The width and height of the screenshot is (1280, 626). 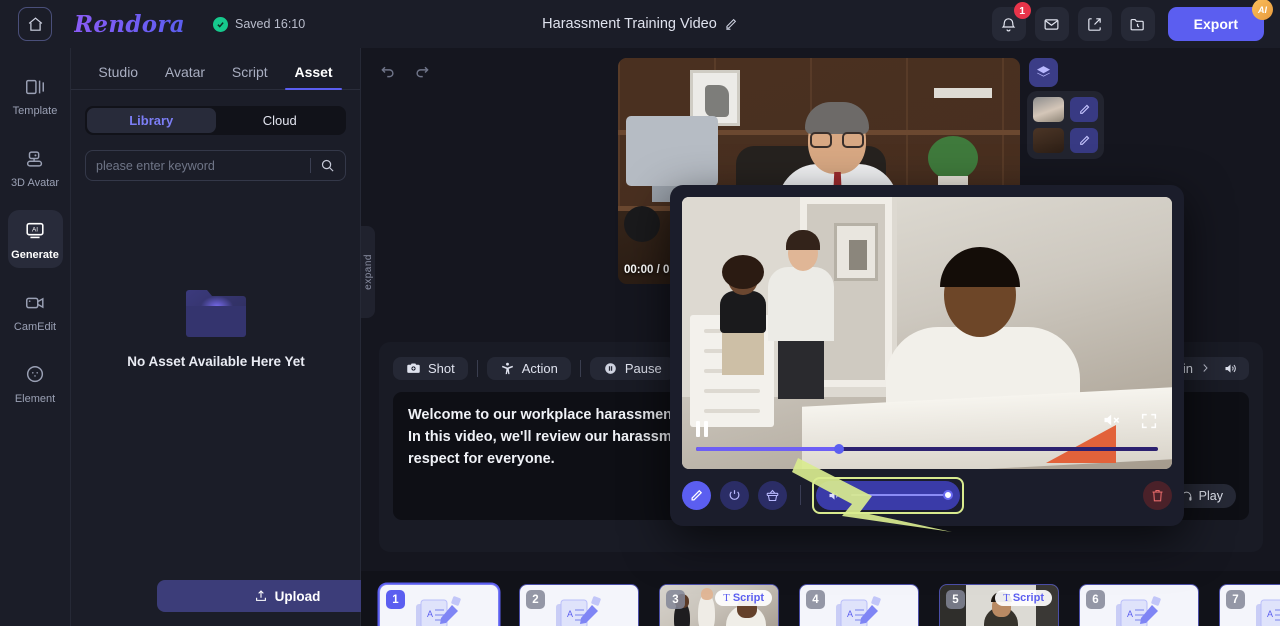 What do you see at coordinates (643, 368) in the screenshot?
I see `pause-label: Pause` at bounding box center [643, 368].